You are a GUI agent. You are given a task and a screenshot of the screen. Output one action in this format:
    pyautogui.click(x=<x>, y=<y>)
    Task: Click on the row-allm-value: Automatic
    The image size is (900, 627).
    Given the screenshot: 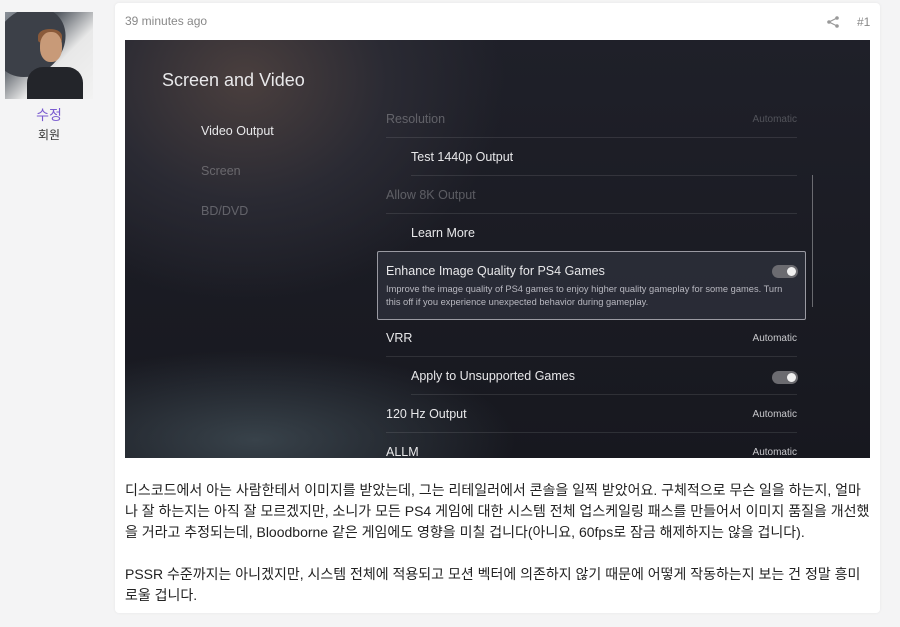 What is the action you would take?
    pyautogui.click(x=774, y=452)
    